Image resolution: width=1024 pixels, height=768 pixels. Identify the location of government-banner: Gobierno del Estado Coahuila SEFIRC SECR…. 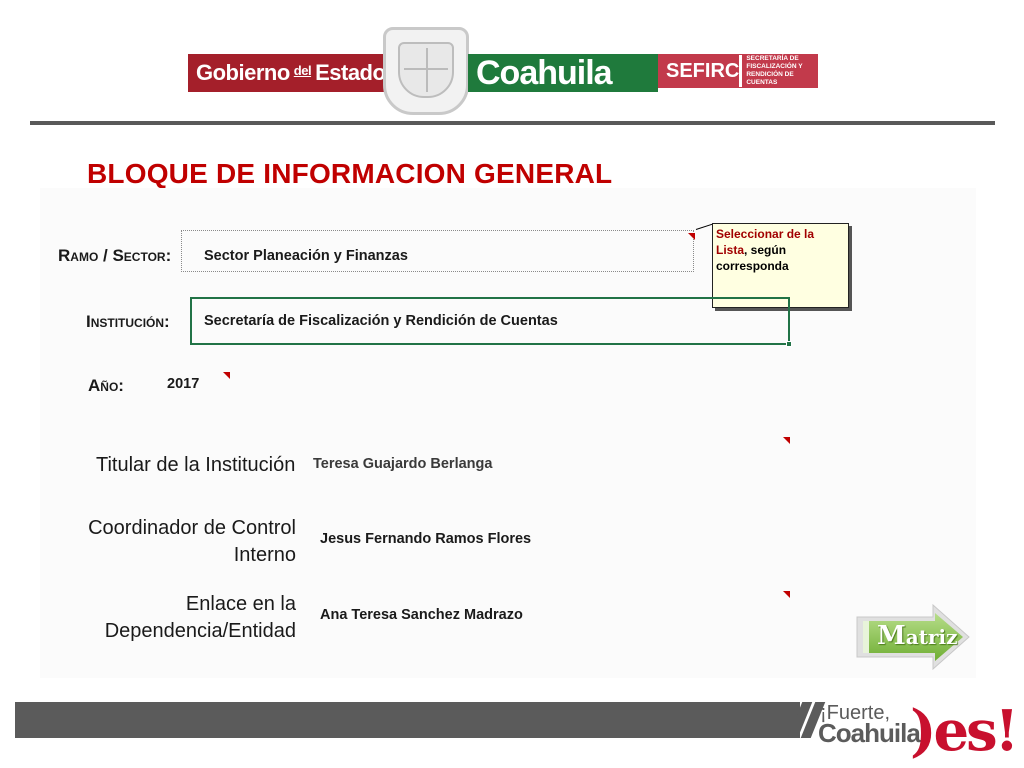
(504, 72).